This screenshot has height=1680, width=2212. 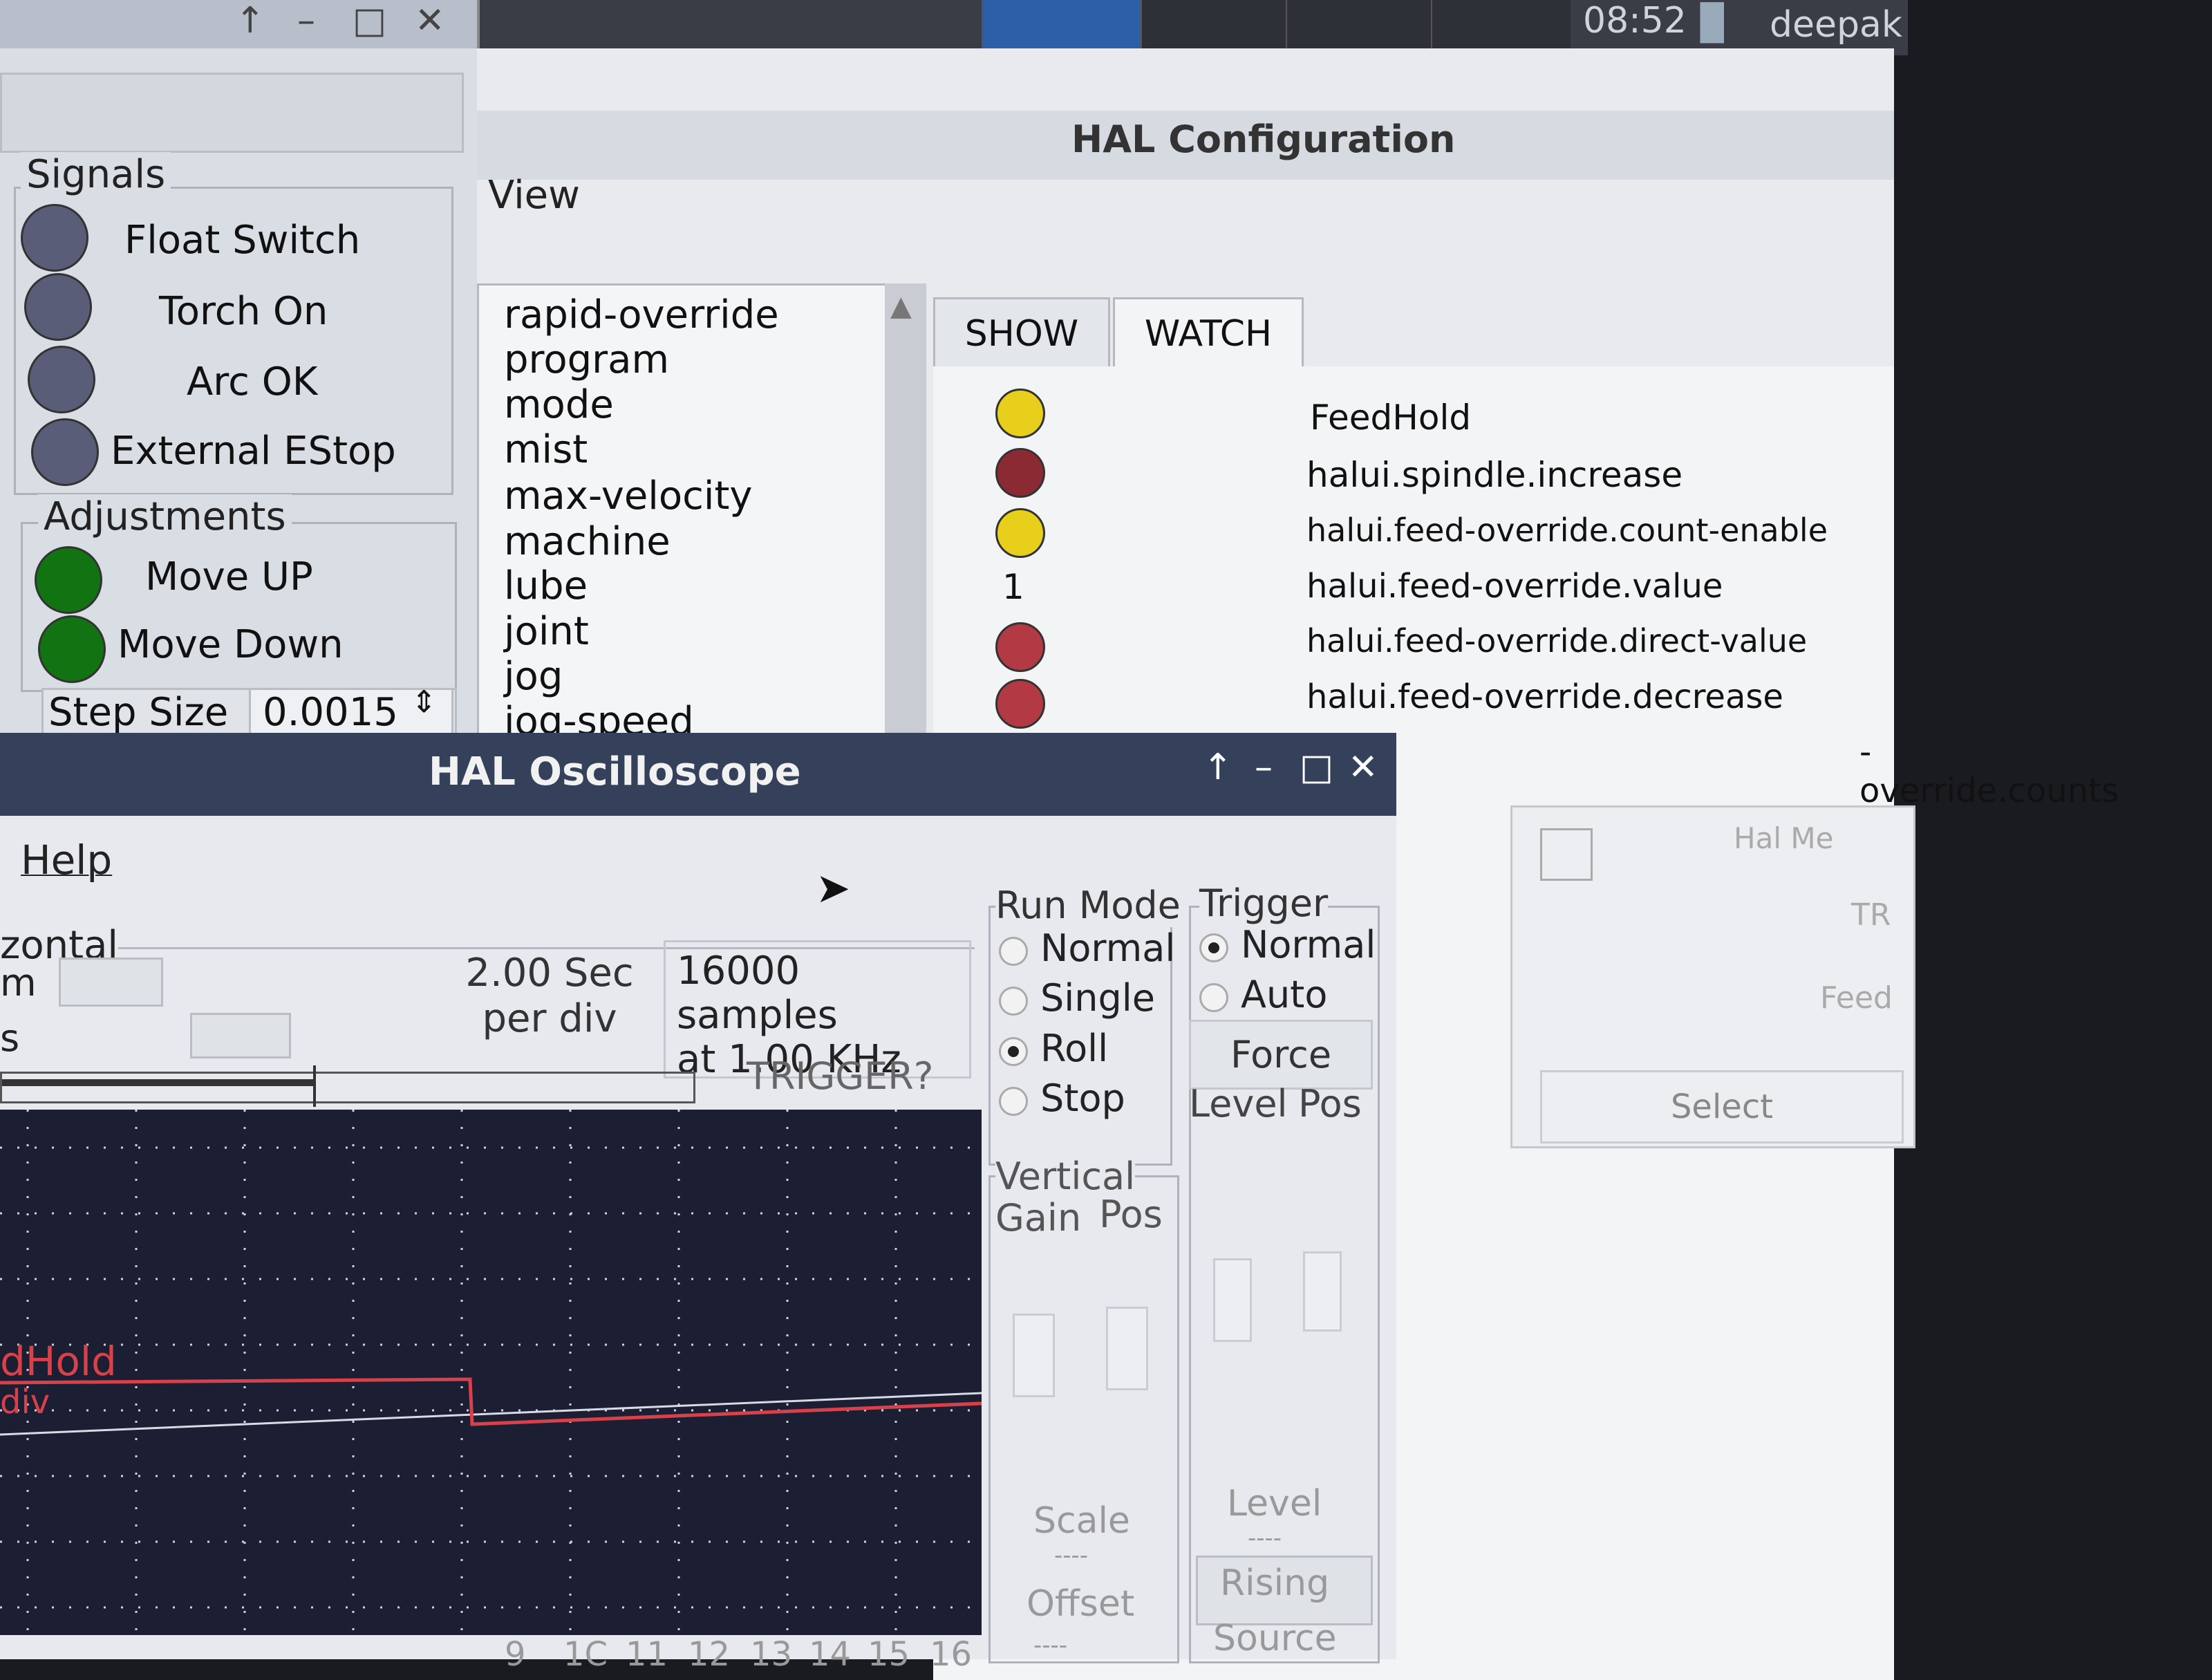 What do you see at coordinates (330, 712) in the screenshot?
I see `step-size-value: 0.0015` at bounding box center [330, 712].